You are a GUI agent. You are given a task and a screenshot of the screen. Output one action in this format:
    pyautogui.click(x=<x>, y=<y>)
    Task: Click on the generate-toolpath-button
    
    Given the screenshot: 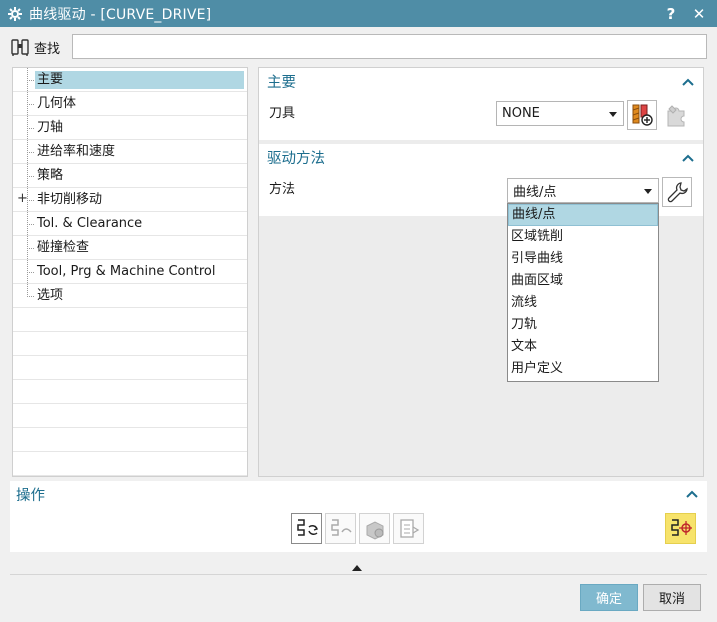 What is the action you would take?
    pyautogui.click(x=306, y=528)
    